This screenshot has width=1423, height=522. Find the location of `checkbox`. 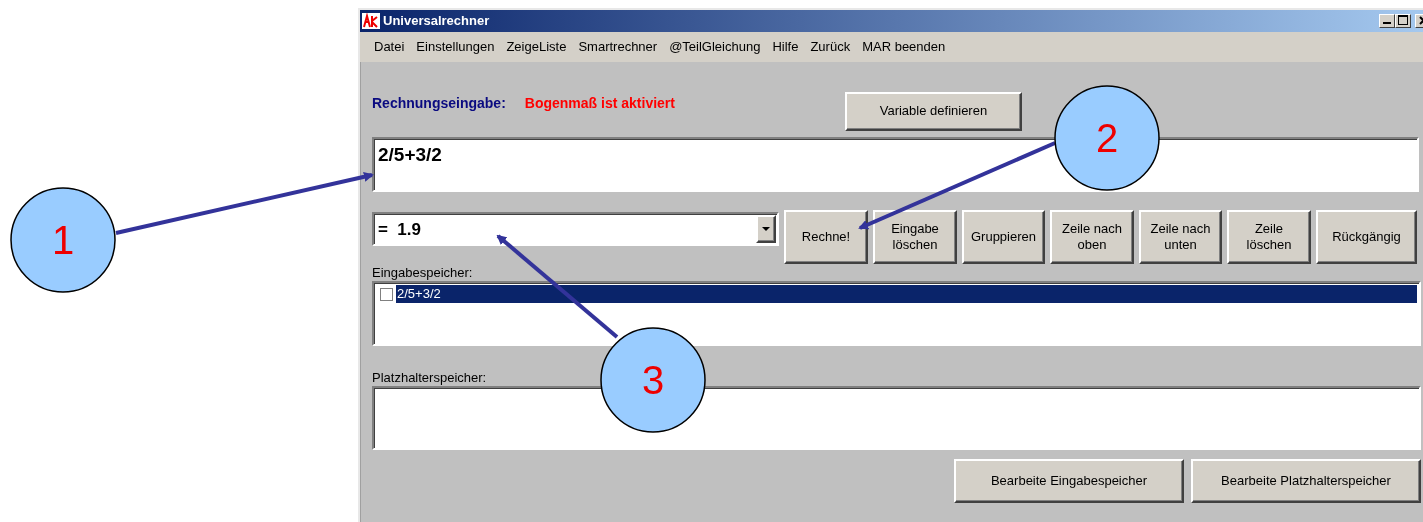

checkbox is located at coordinates (386, 294).